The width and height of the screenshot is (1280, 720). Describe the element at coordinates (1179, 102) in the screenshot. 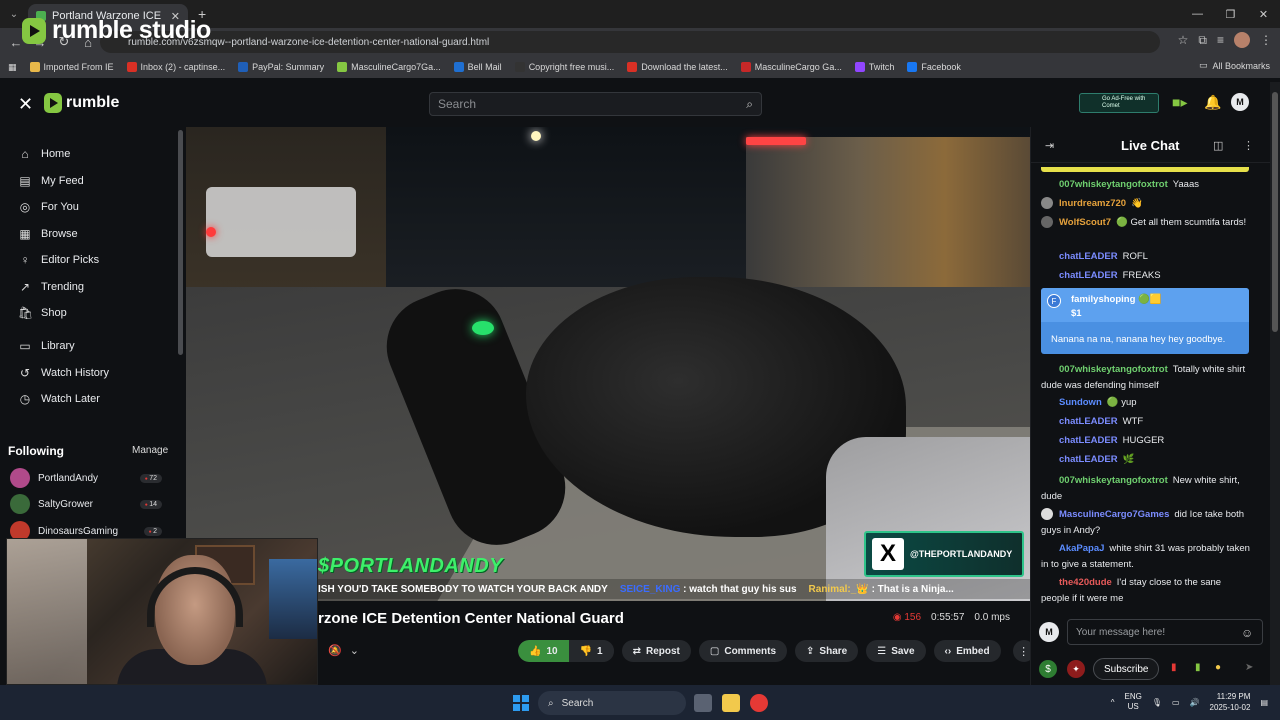

I see `go-live-icon: ■▸` at that location.